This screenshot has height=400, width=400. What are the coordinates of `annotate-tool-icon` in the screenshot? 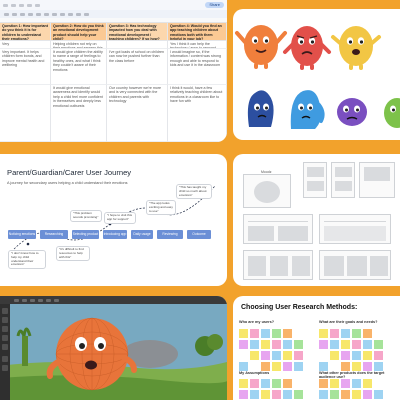 It's located at (5, 359).